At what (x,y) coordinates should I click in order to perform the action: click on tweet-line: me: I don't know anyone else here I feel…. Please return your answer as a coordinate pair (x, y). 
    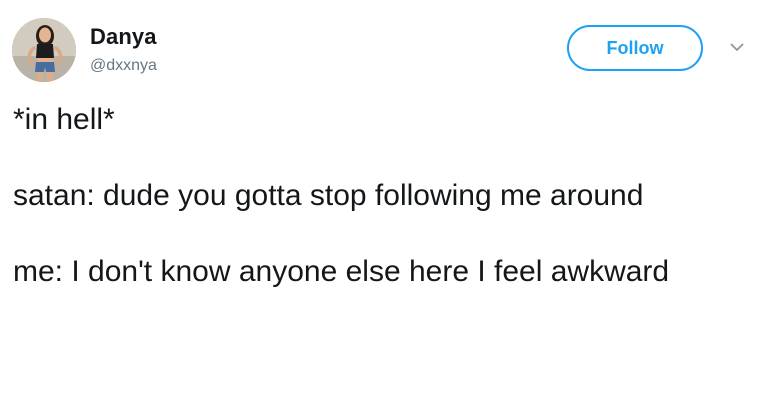
    Looking at the image, I should click on (341, 271).